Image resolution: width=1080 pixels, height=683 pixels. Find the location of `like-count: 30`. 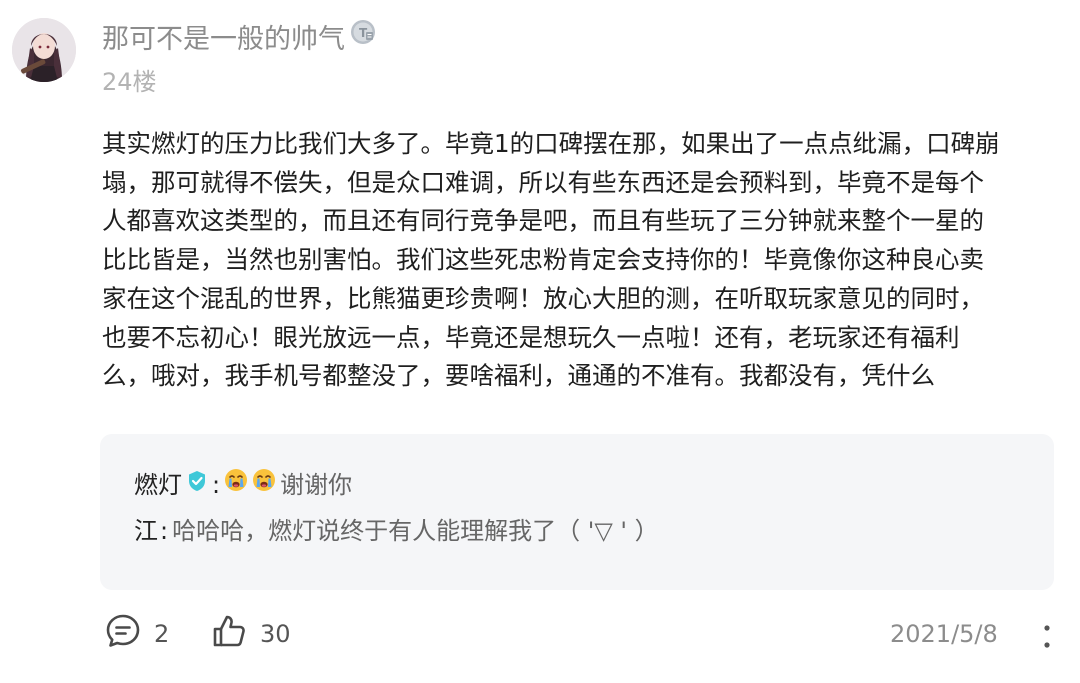

like-count: 30 is located at coordinates (275, 634).